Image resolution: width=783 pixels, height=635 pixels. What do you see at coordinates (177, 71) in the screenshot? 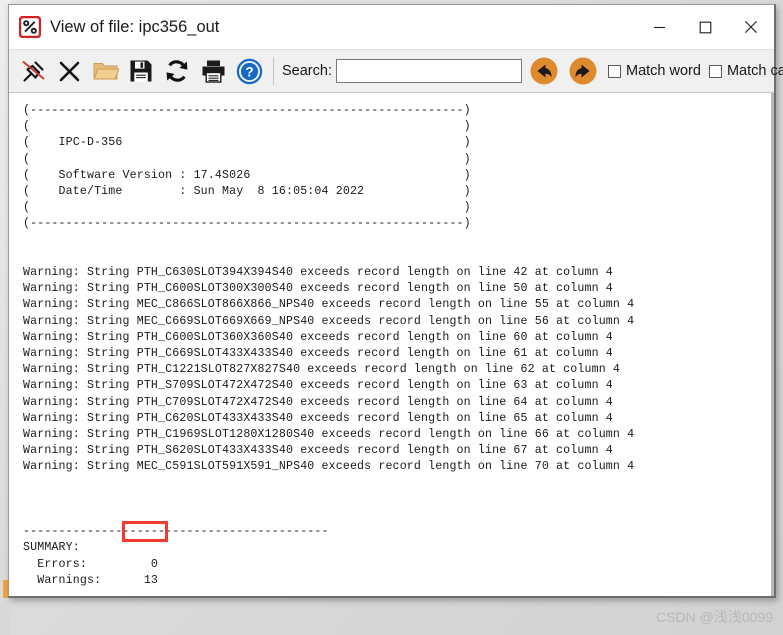
I see `refresh-icon` at bounding box center [177, 71].